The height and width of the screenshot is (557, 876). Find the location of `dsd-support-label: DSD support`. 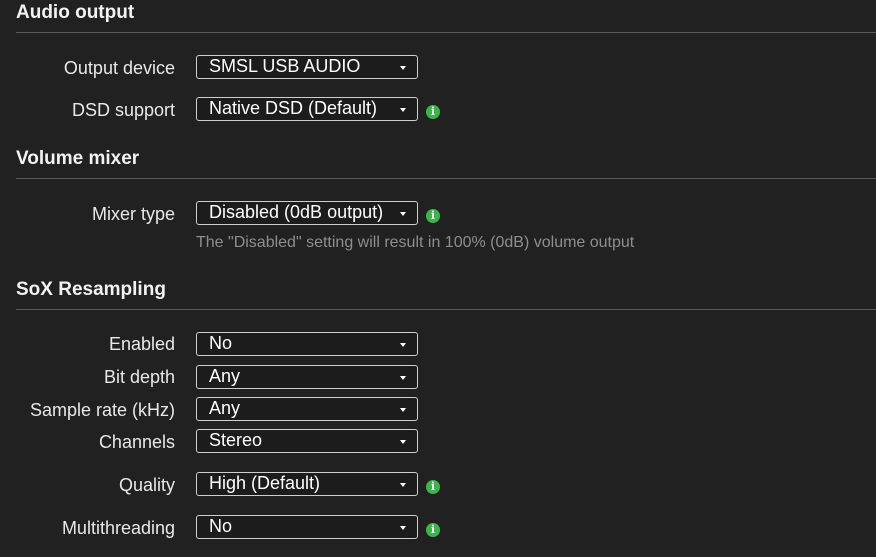

dsd-support-label: DSD support is located at coordinates (123, 110).